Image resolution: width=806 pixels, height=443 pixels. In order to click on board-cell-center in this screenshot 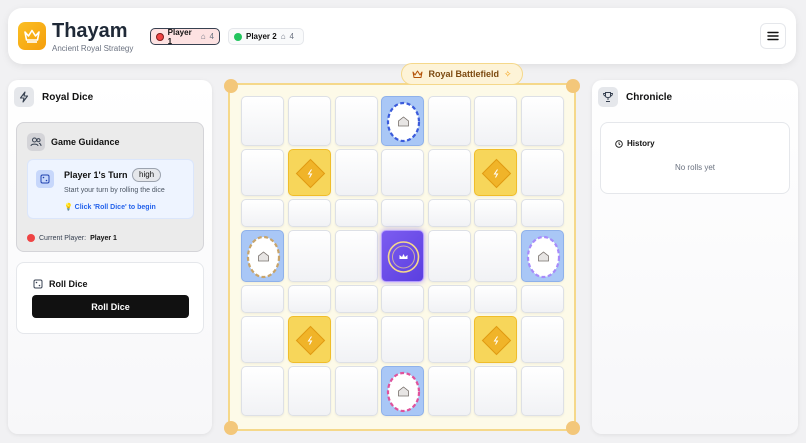, I will do `click(402, 256)`.